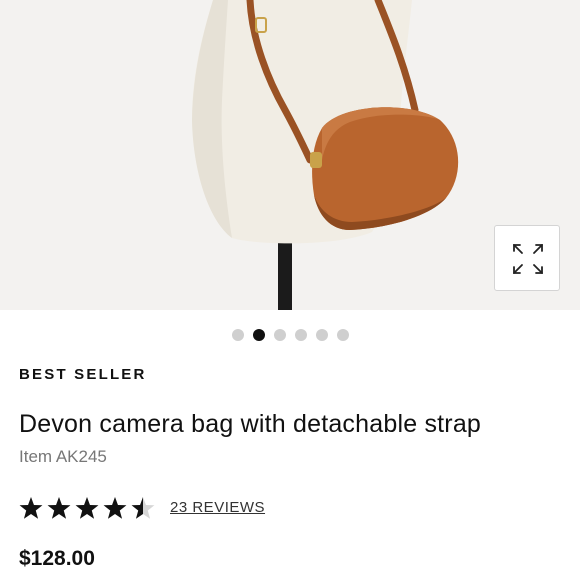 The width and height of the screenshot is (580, 580). What do you see at coordinates (83, 374) in the screenshot?
I see `best-seller-badge: BEST SELLER` at bounding box center [83, 374].